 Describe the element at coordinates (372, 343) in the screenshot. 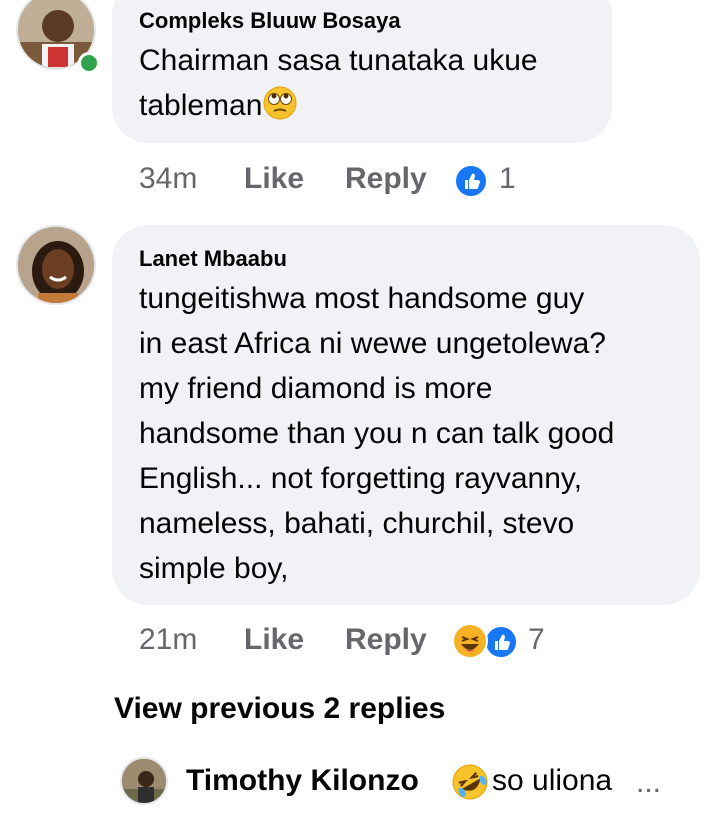

I see `comment-text-line: in east Africa ni wewe ungetolewa?` at that location.